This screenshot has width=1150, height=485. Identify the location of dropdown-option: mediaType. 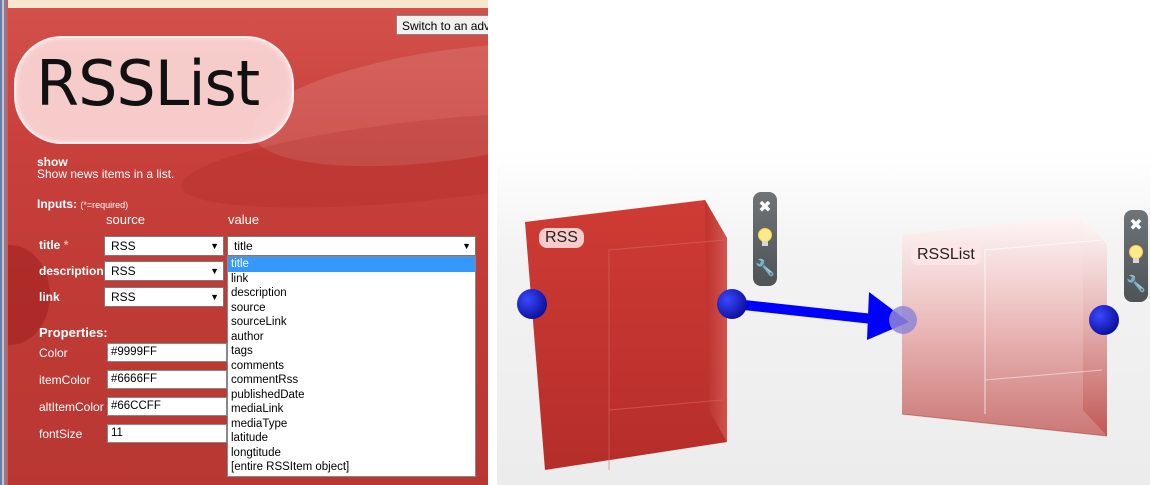
(351, 424).